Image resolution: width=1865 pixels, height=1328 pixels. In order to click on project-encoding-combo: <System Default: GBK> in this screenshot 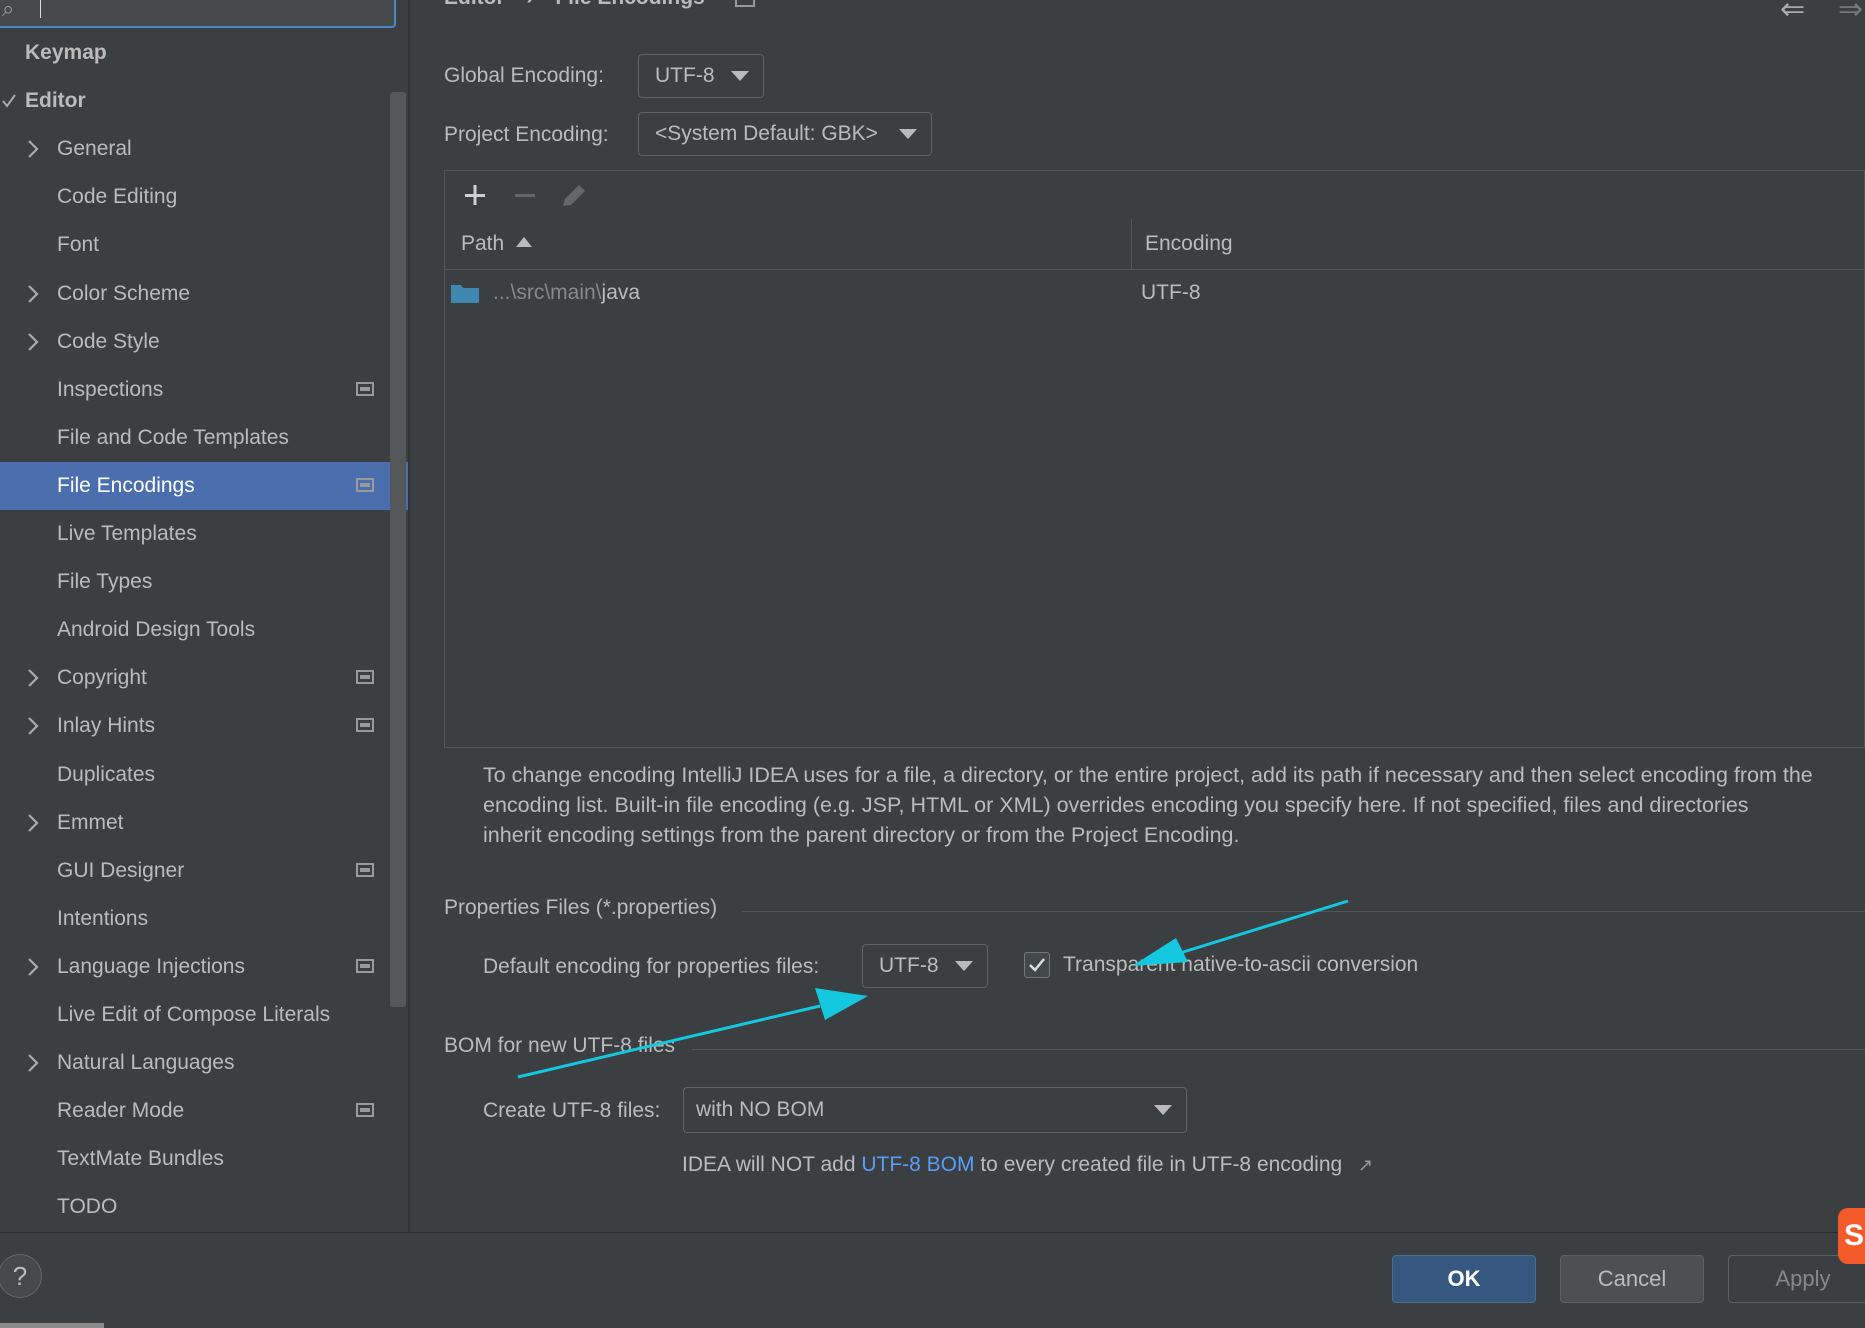, I will do `click(785, 134)`.